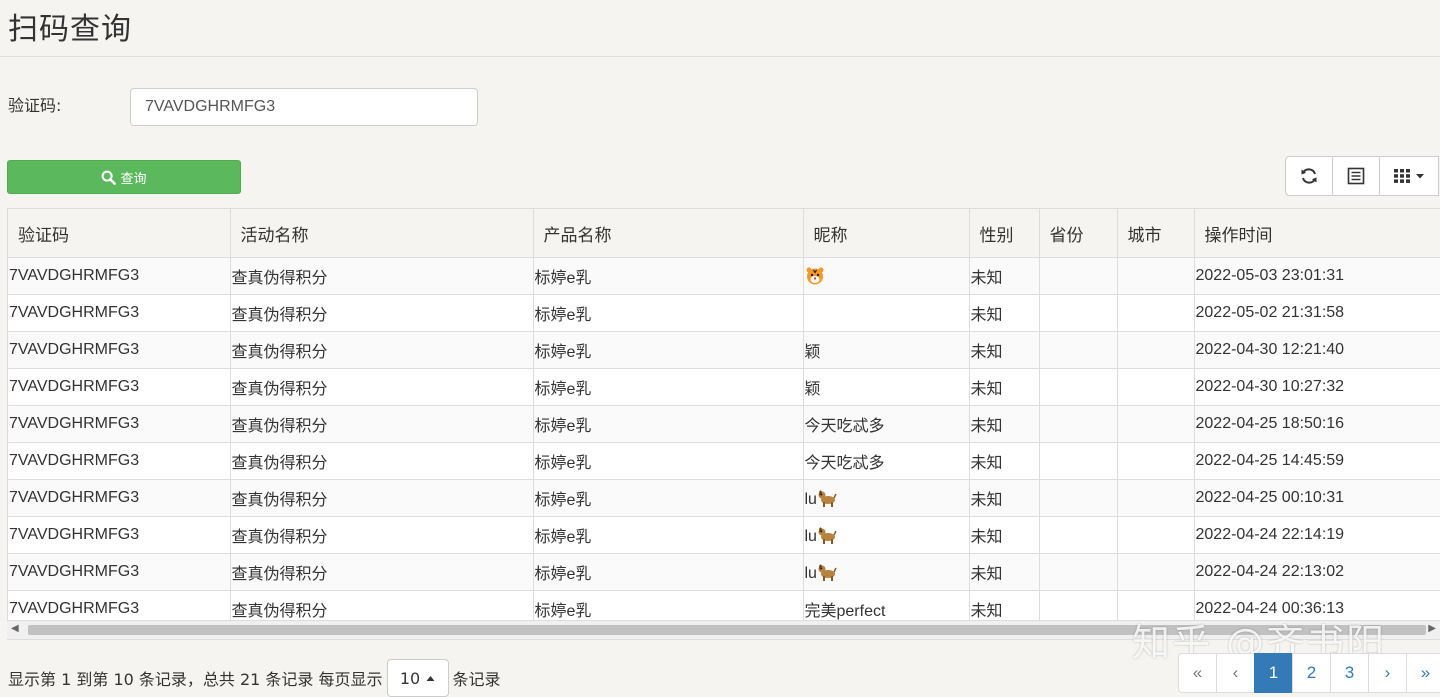 The height and width of the screenshot is (697, 1440). Describe the element at coordinates (886, 233) in the screenshot. I see `column-header: 昵称` at that location.